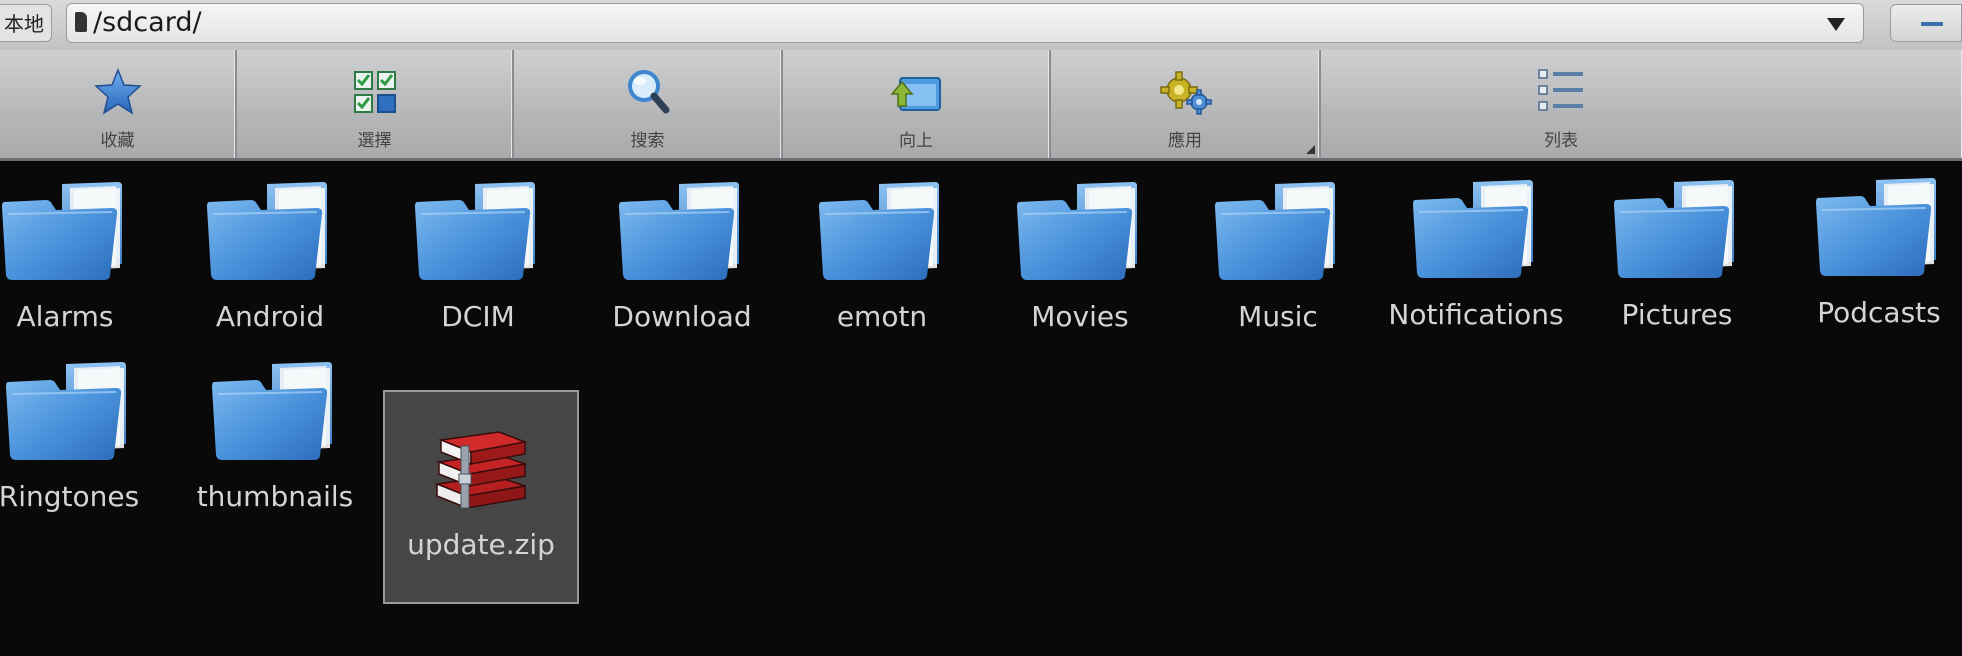 This screenshot has height=656, width=1962. I want to click on zip-file-item: update.zip, so click(481, 497).